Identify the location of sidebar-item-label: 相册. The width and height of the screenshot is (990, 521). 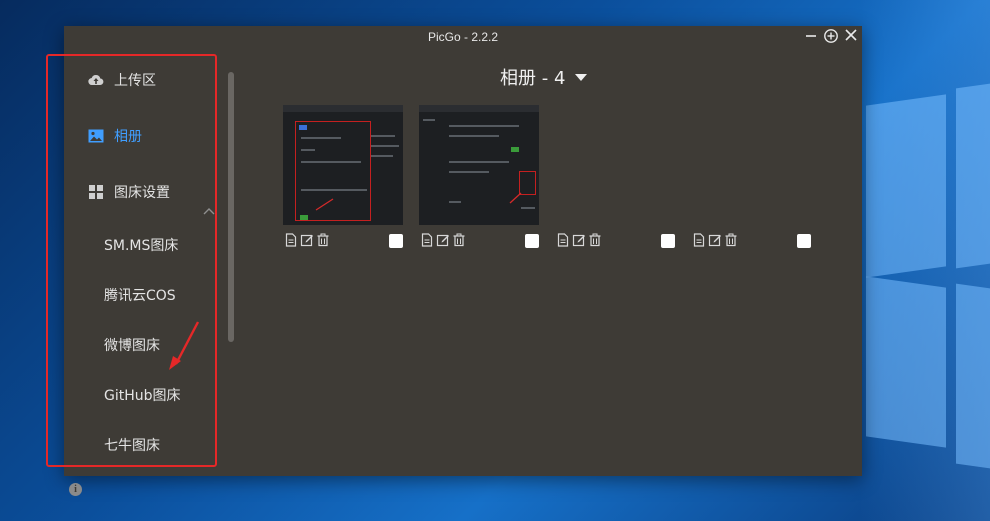
(128, 137).